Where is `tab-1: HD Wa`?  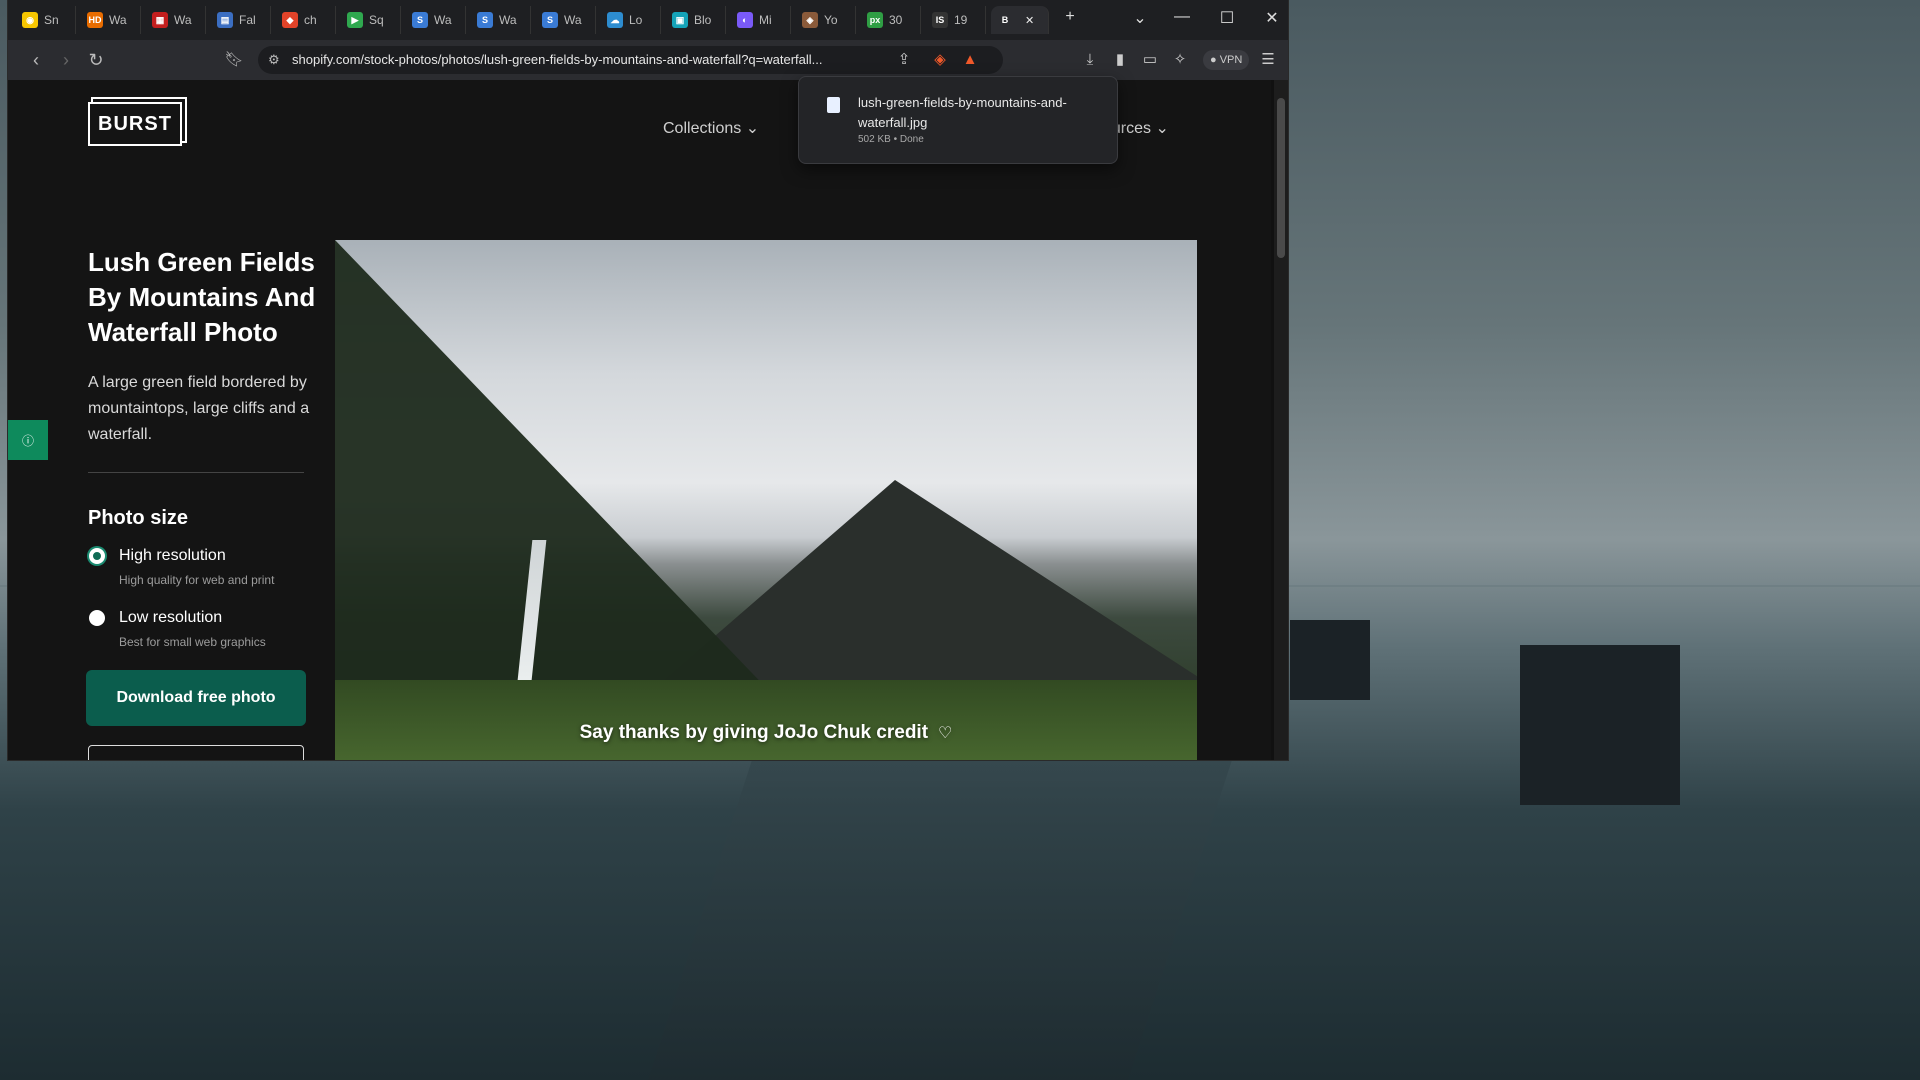
tab-1: HD Wa is located at coordinates (111, 20).